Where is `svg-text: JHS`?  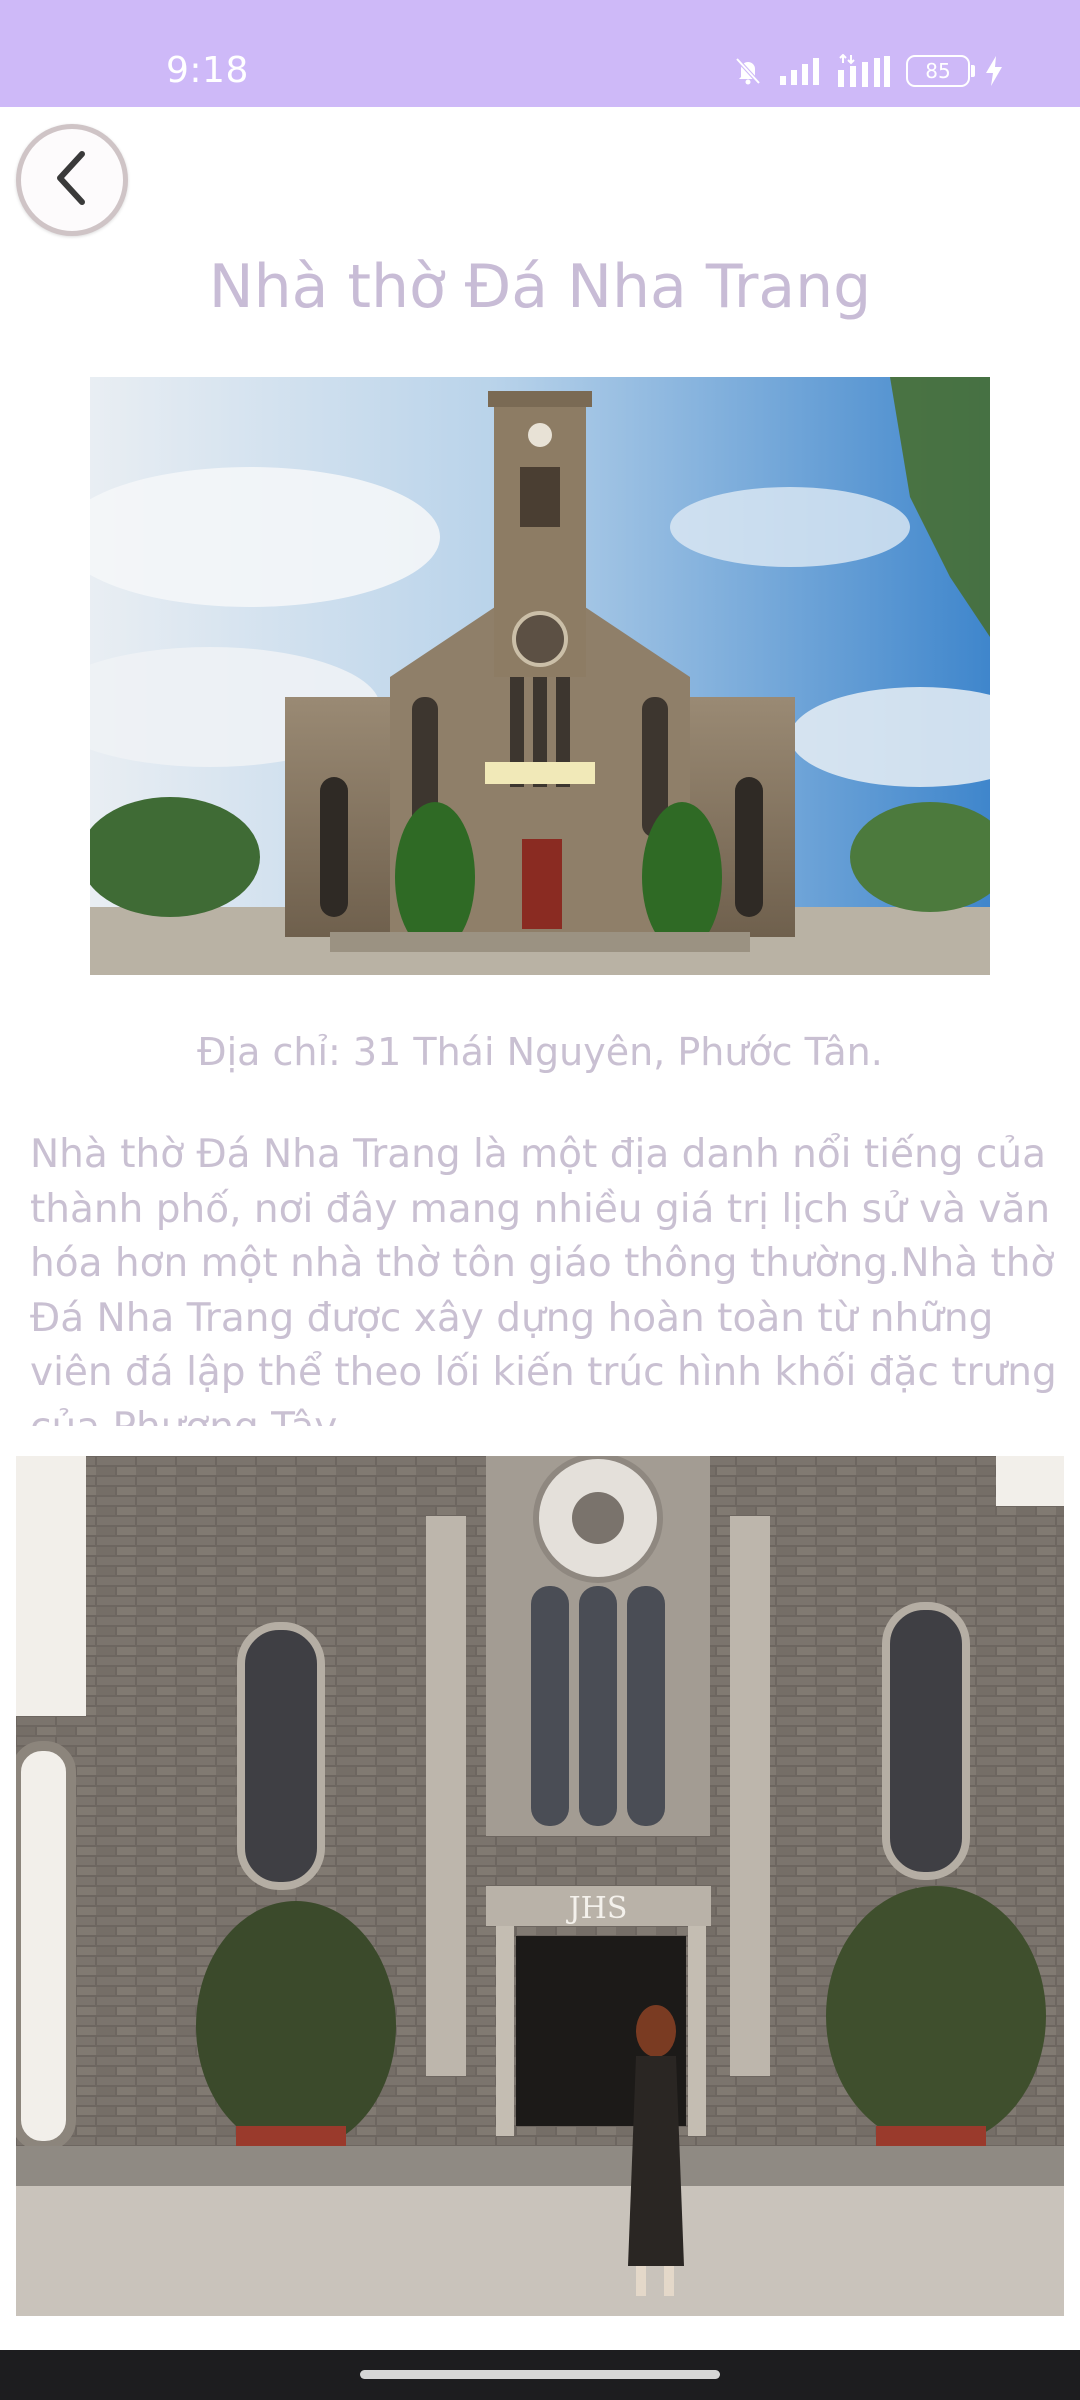
svg-text: JHS is located at coordinates (597, 1908).